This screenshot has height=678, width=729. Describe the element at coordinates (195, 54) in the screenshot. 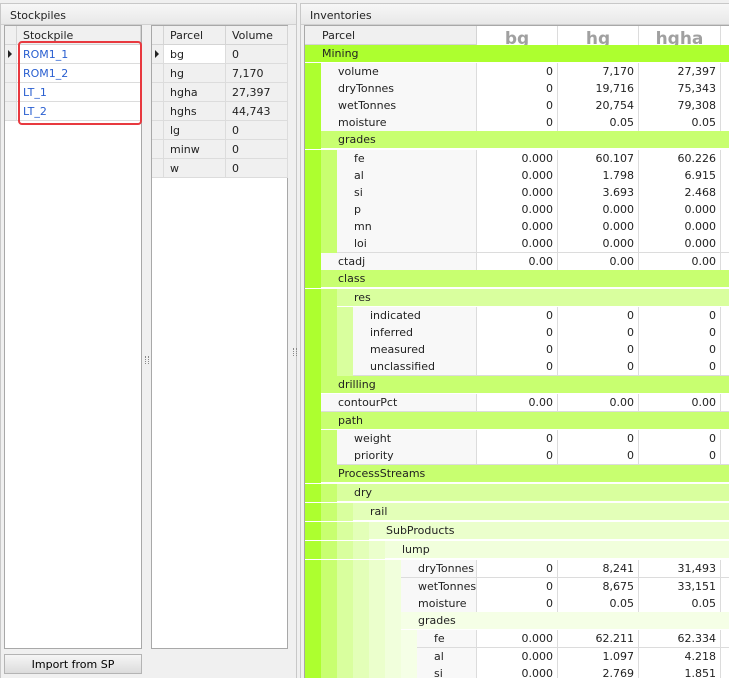

I see `parcel-name-cell: bg` at that location.